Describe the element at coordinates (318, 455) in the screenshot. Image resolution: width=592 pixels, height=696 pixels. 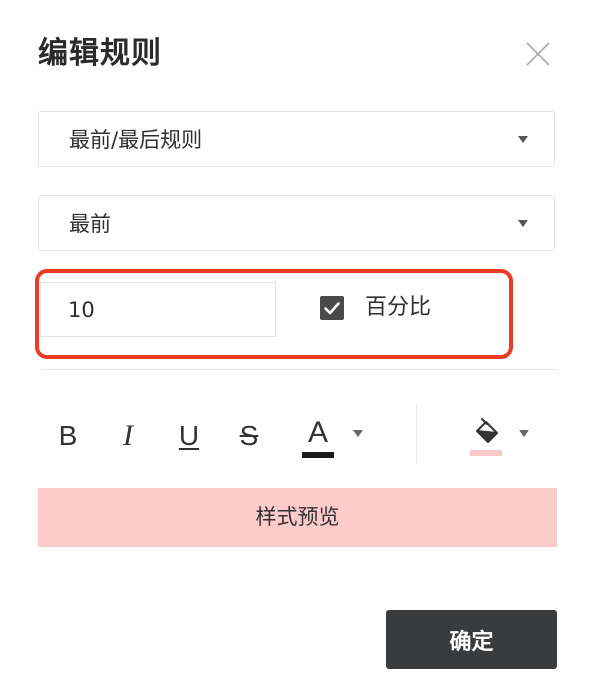
I see `font-color-swatch` at that location.